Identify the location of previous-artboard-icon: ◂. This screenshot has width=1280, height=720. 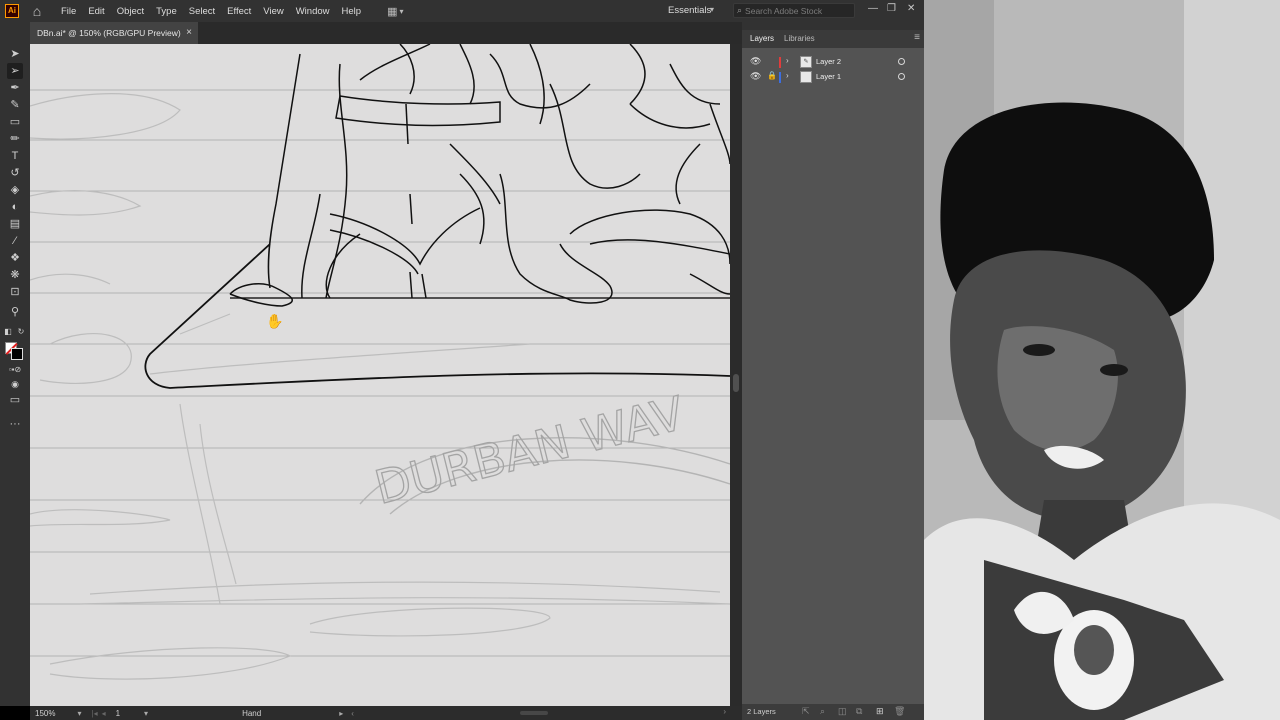
(104, 713).